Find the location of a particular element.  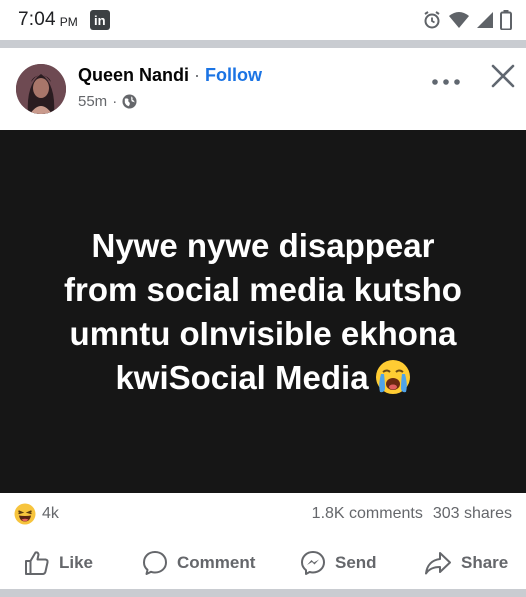

send-label: Send is located at coordinates (356, 562).